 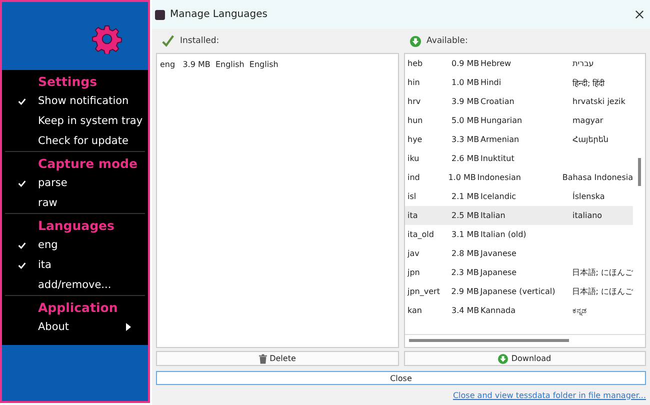 I want to click on language-row: hun 5.0 MB Hungarian magyar, so click(x=518, y=120).